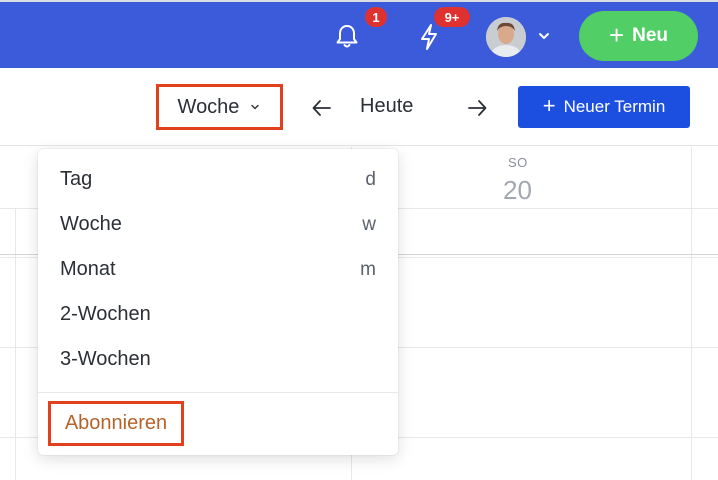  I want to click on avatar, so click(506, 37).